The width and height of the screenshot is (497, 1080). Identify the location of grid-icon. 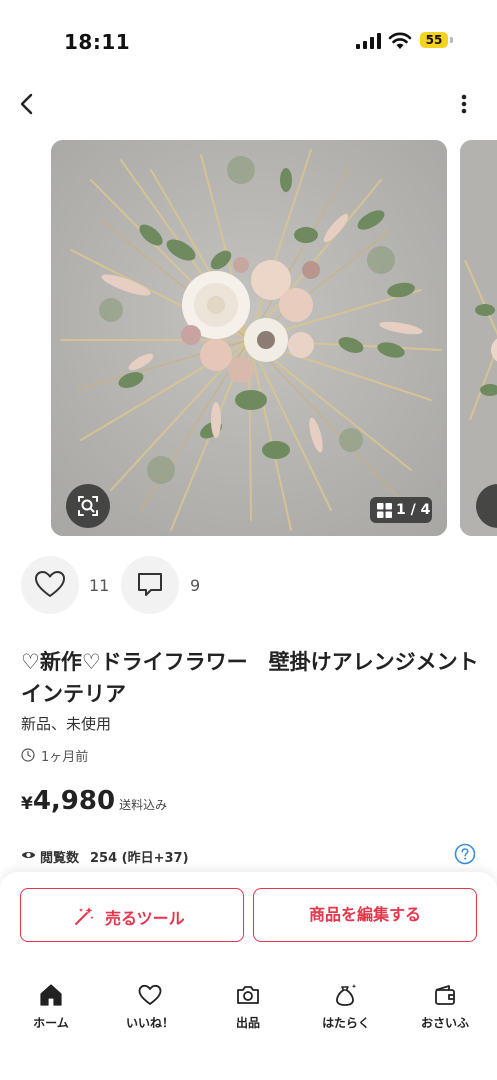
(384, 510).